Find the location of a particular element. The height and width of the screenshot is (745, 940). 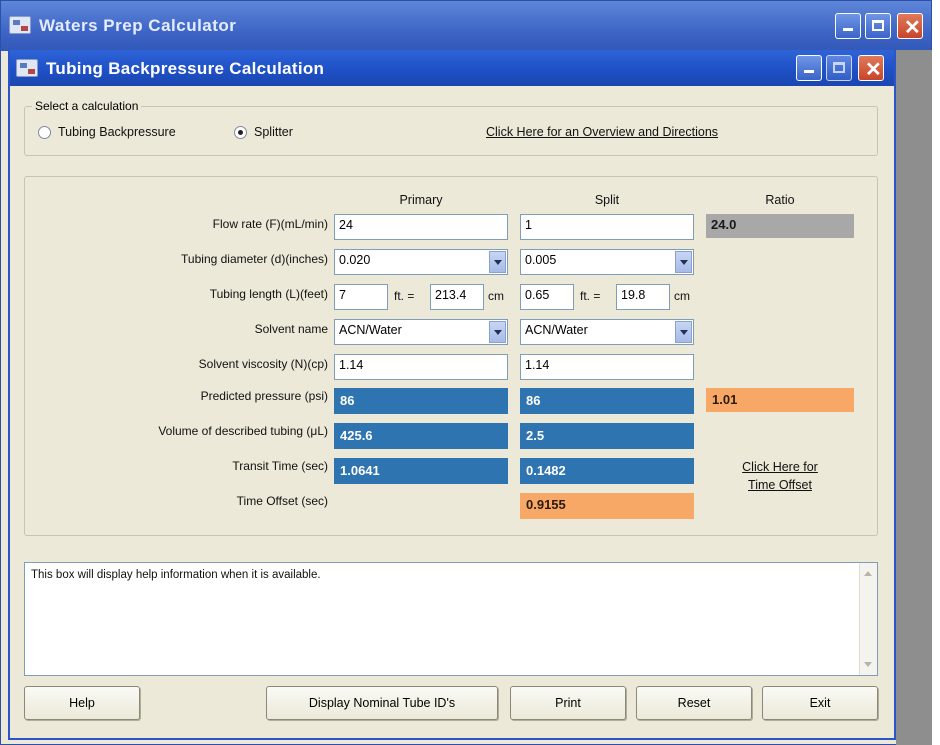

close-button: ✕ is located at coordinates (871, 68).